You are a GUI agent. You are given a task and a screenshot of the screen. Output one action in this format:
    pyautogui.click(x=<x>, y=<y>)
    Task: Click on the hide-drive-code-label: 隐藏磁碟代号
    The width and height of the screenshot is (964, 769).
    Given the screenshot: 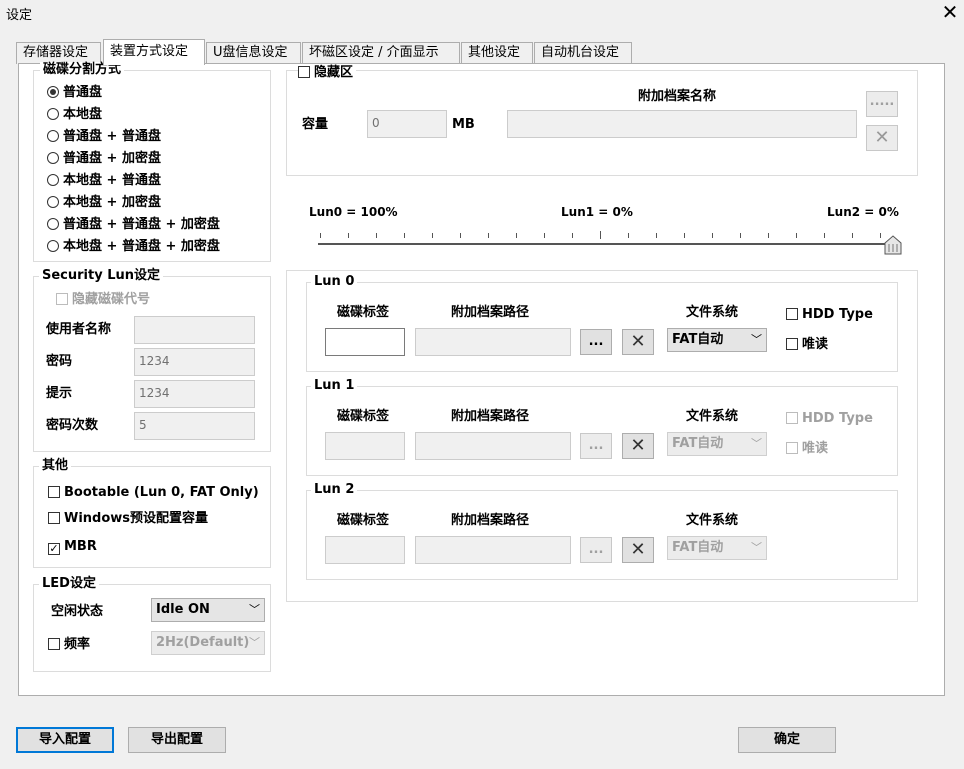 What is the action you would take?
    pyautogui.click(x=111, y=299)
    